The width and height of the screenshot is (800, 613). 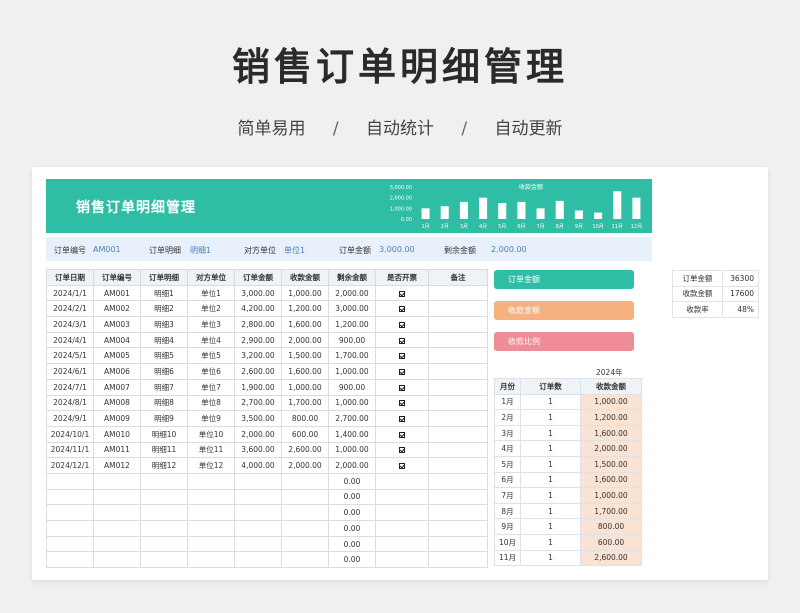 What do you see at coordinates (70, 340) in the screenshot?
I see `table-cell: 2024/4/1` at bounding box center [70, 340].